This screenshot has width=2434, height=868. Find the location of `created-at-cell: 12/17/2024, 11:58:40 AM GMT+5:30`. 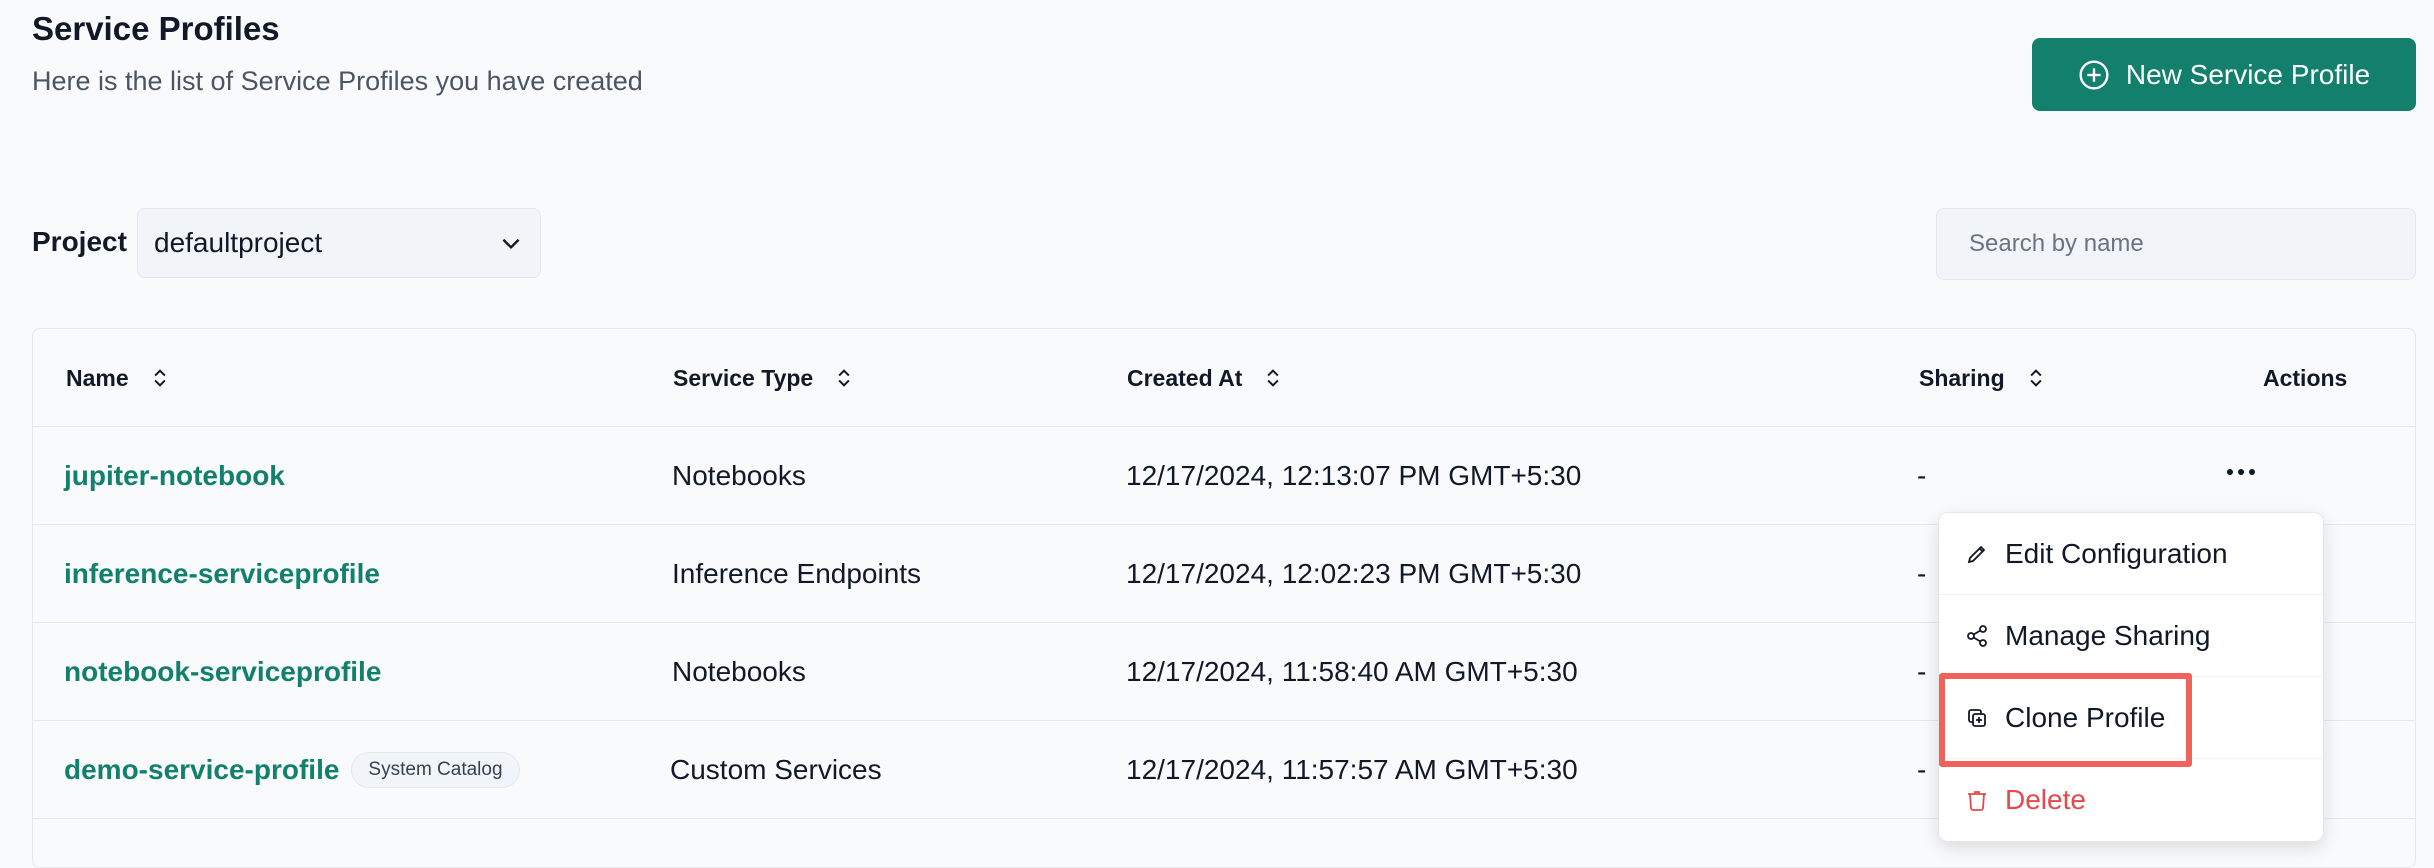

created-at-cell: 12/17/2024, 11:58:40 AM GMT+5:30 is located at coordinates (1352, 671).